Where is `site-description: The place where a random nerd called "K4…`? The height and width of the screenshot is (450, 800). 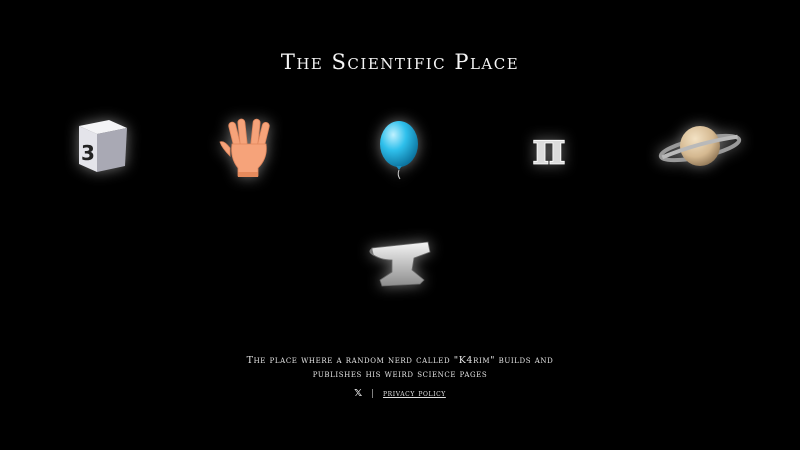
site-description: The place where a random nerd called "K4… is located at coordinates (400, 368).